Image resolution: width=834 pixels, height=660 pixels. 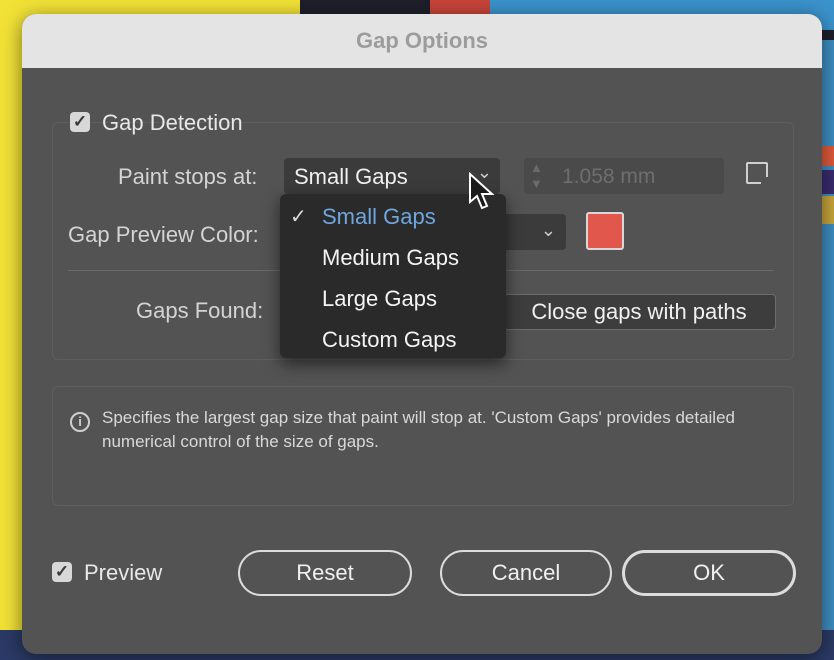 What do you see at coordinates (390, 257) in the screenshot?
I see `dropdown-option-label: Medium Gaps` at bounding box center [390, 257].